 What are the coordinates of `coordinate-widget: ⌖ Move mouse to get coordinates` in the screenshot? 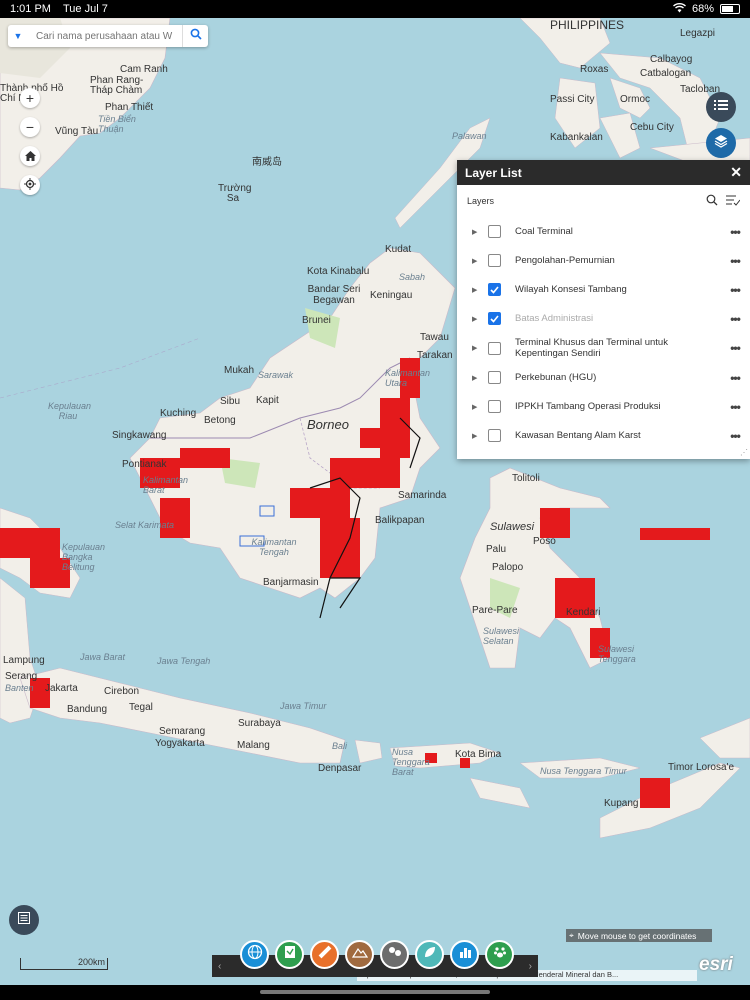 It's located at (639, 935).